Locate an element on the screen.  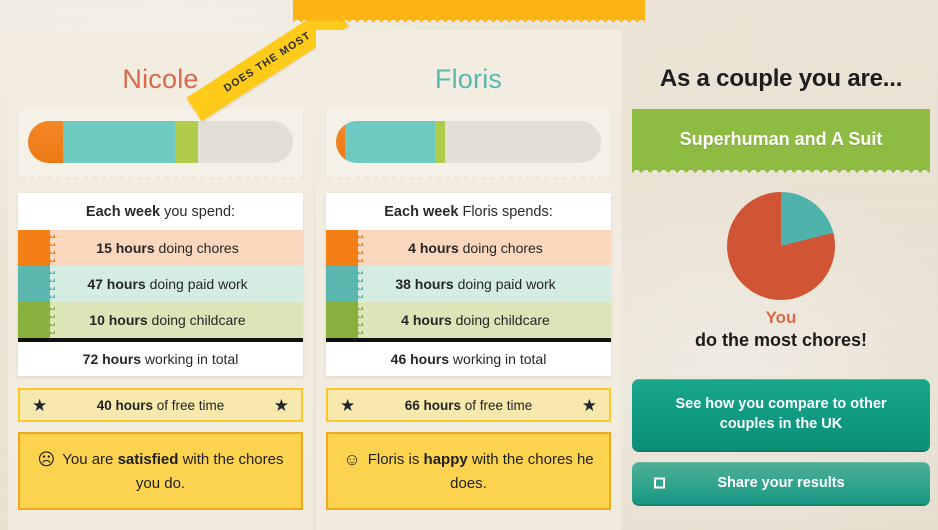
chores-pie-area: You do the most chores! is located at coordinates (781, 271).